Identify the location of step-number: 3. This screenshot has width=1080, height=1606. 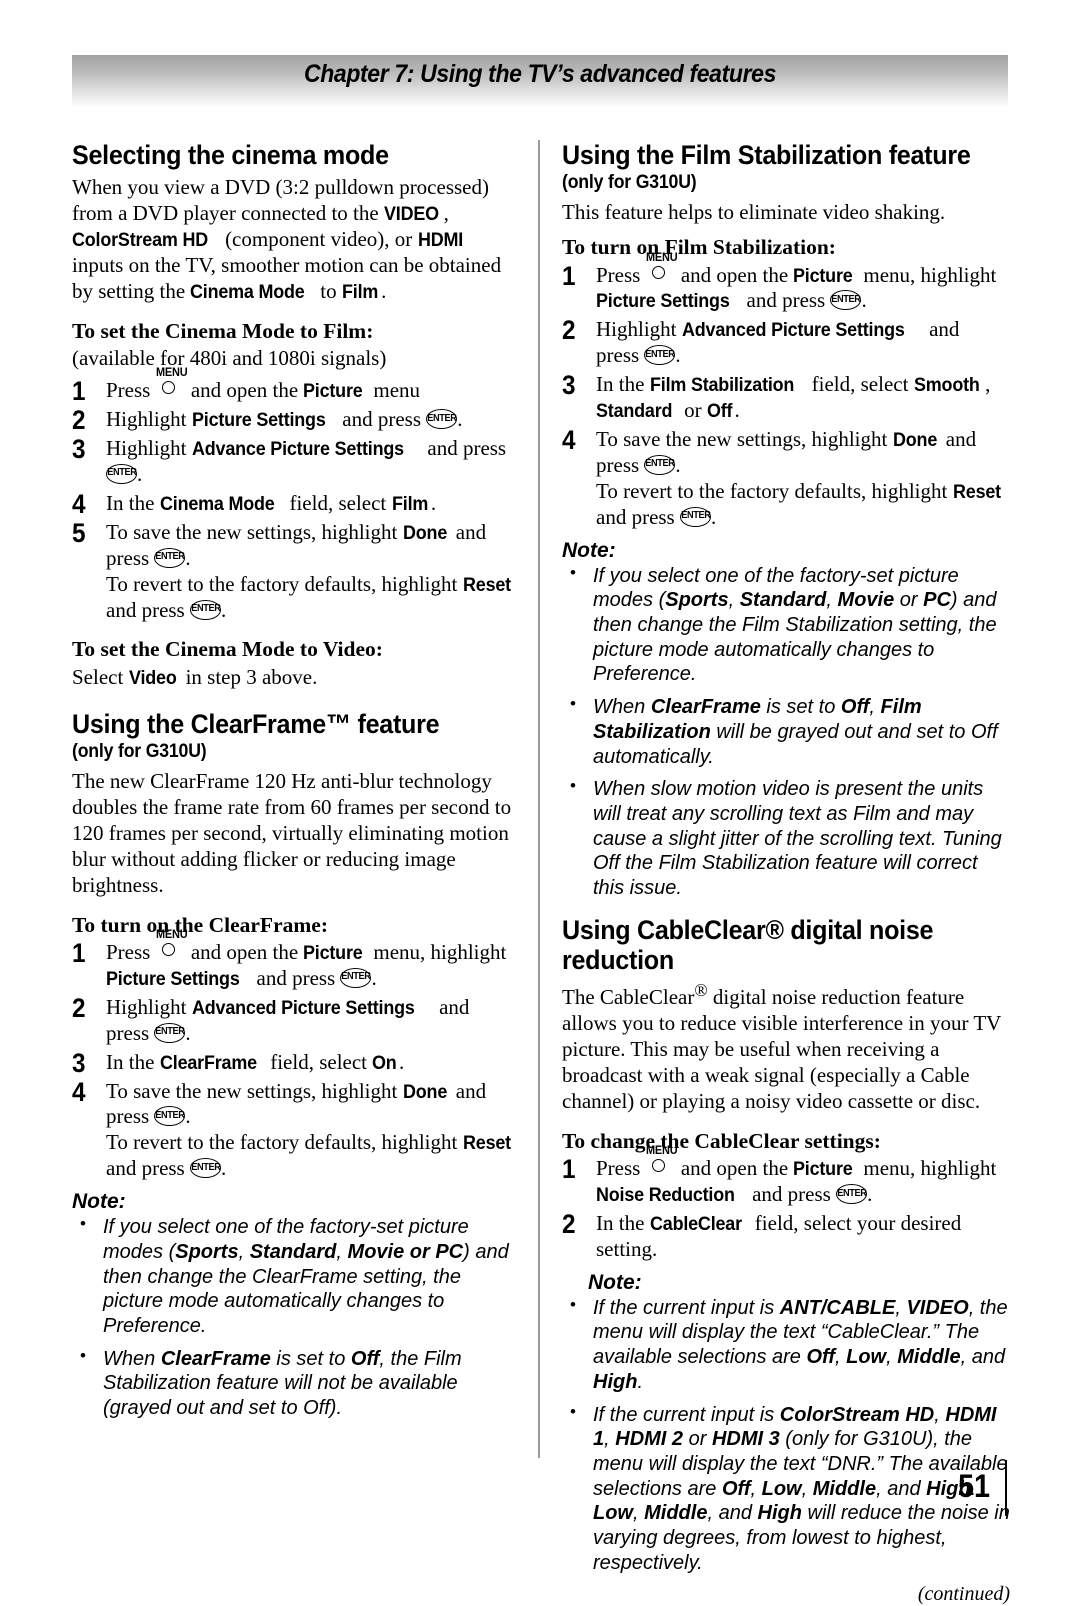
(79, 448).